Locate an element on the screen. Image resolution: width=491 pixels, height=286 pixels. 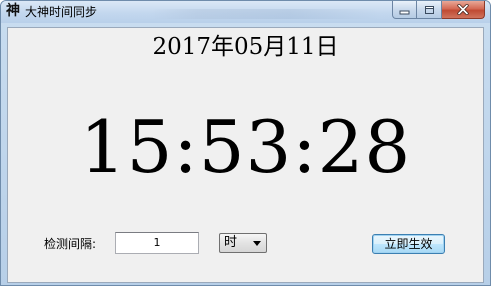
close-button is located at coordinates (463, 10).